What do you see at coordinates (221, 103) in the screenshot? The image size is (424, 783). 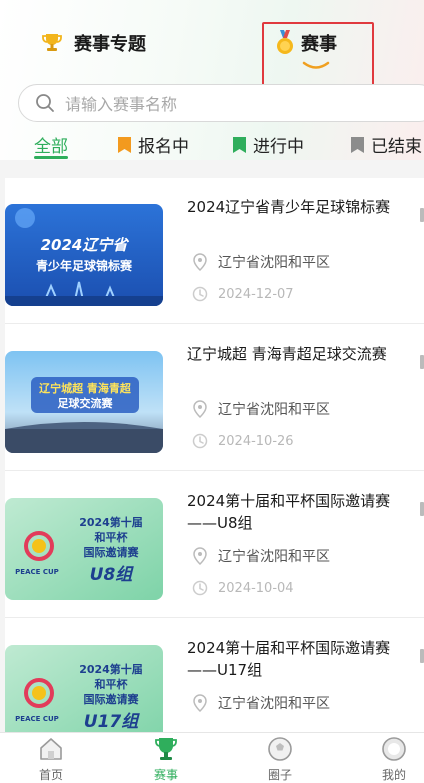 I see `search-input: 请输入赛事名称` at bounding box center [221, 103].